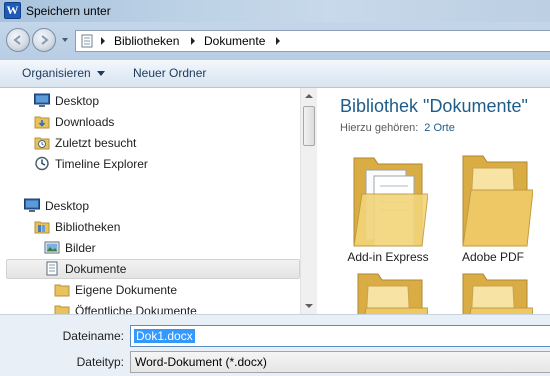  I want to click on breadcrumb-dokumente: Dokumente, so click(234, 41).